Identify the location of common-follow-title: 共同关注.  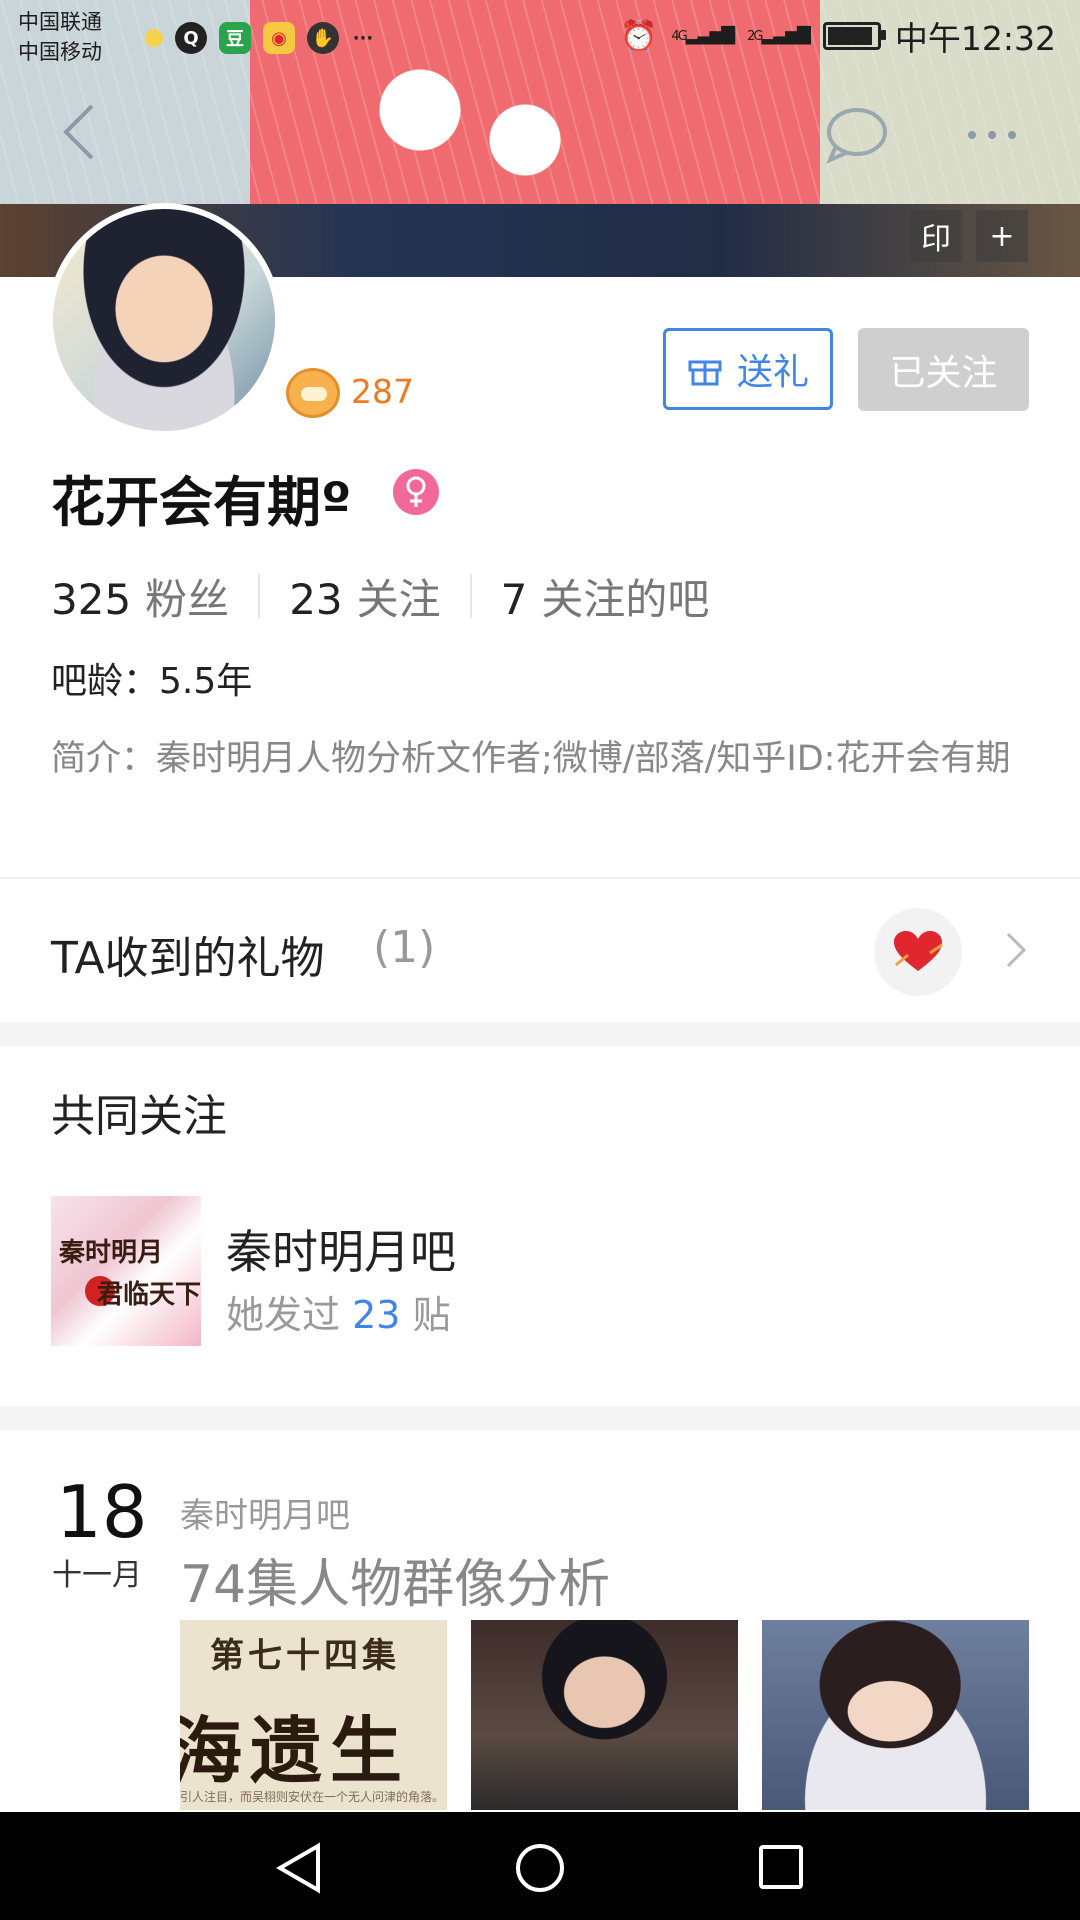
(139, 1116).